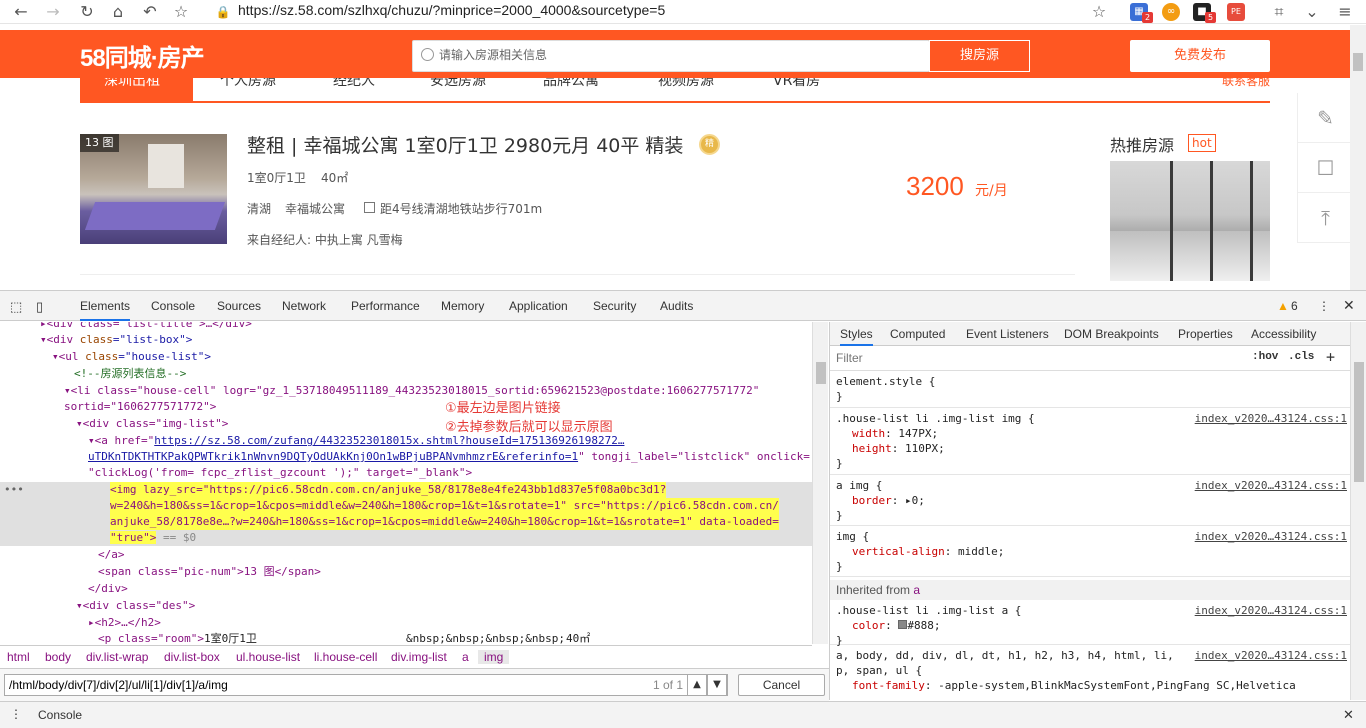 The image size is (1366, 728). Describe the element at coordinates (908, 500) in the screenshot. I see `expand-triangle-icon: ▸` at that location.